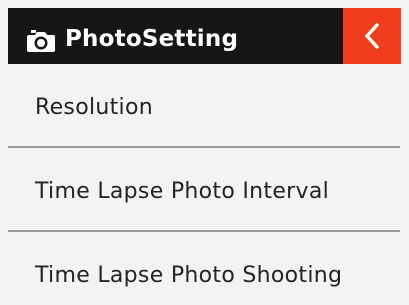 The width and height of the screenshot is (409, 305). Describe the element at coordinates (41, 41) in the screenshot. I see `camera-icon` at that location.